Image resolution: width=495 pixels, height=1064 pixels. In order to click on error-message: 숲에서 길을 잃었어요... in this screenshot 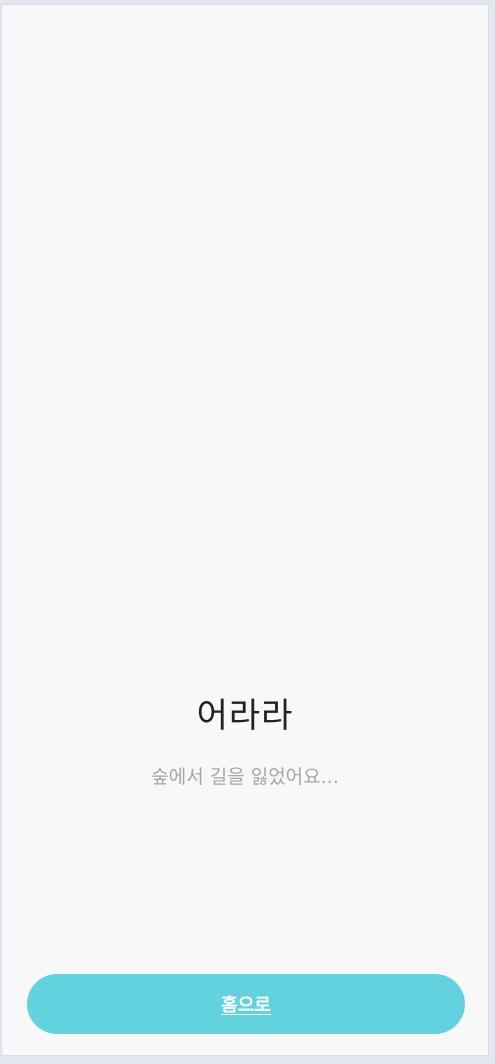, I will do `click(245, 777)`.